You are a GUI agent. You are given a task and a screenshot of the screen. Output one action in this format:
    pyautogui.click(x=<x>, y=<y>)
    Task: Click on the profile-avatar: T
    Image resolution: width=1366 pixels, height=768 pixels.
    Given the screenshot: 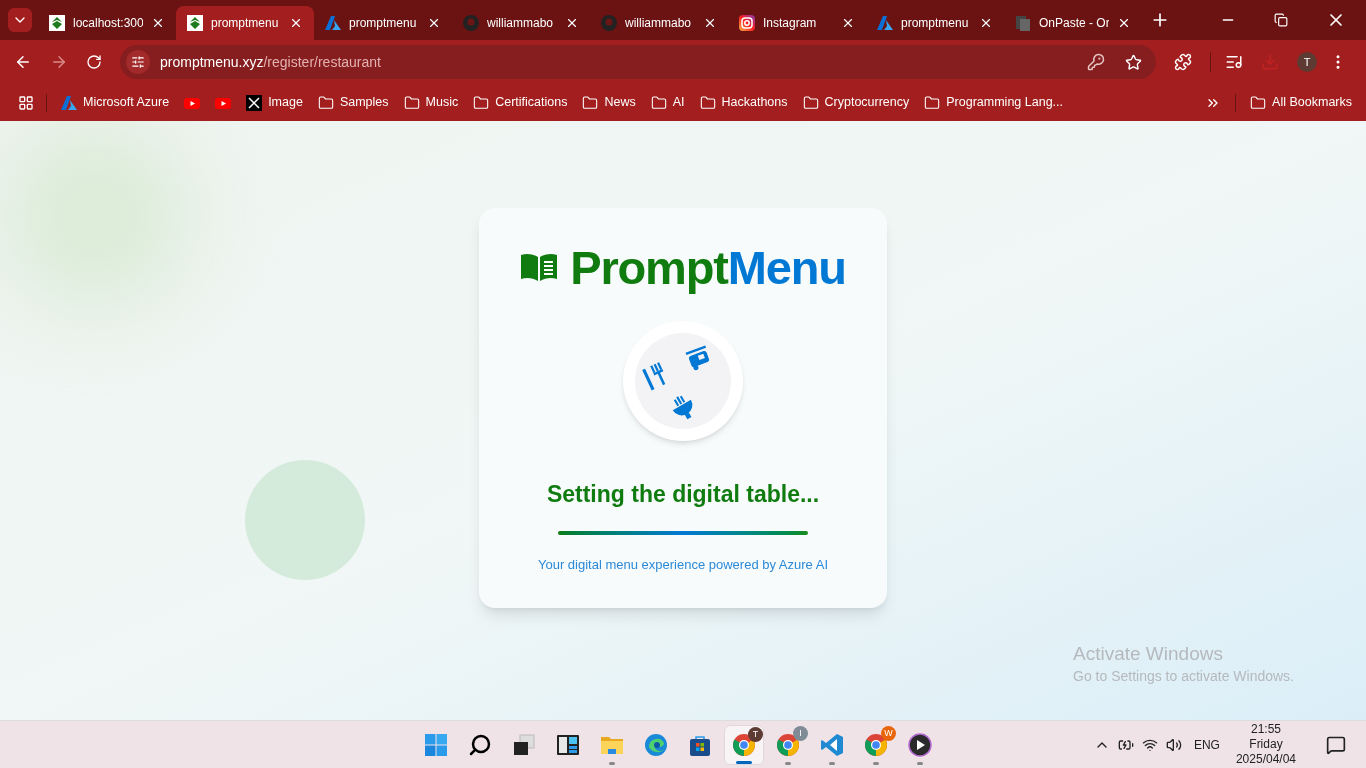 What is the action you would take?
    pyautogui.click(x=1307, y=62)
    